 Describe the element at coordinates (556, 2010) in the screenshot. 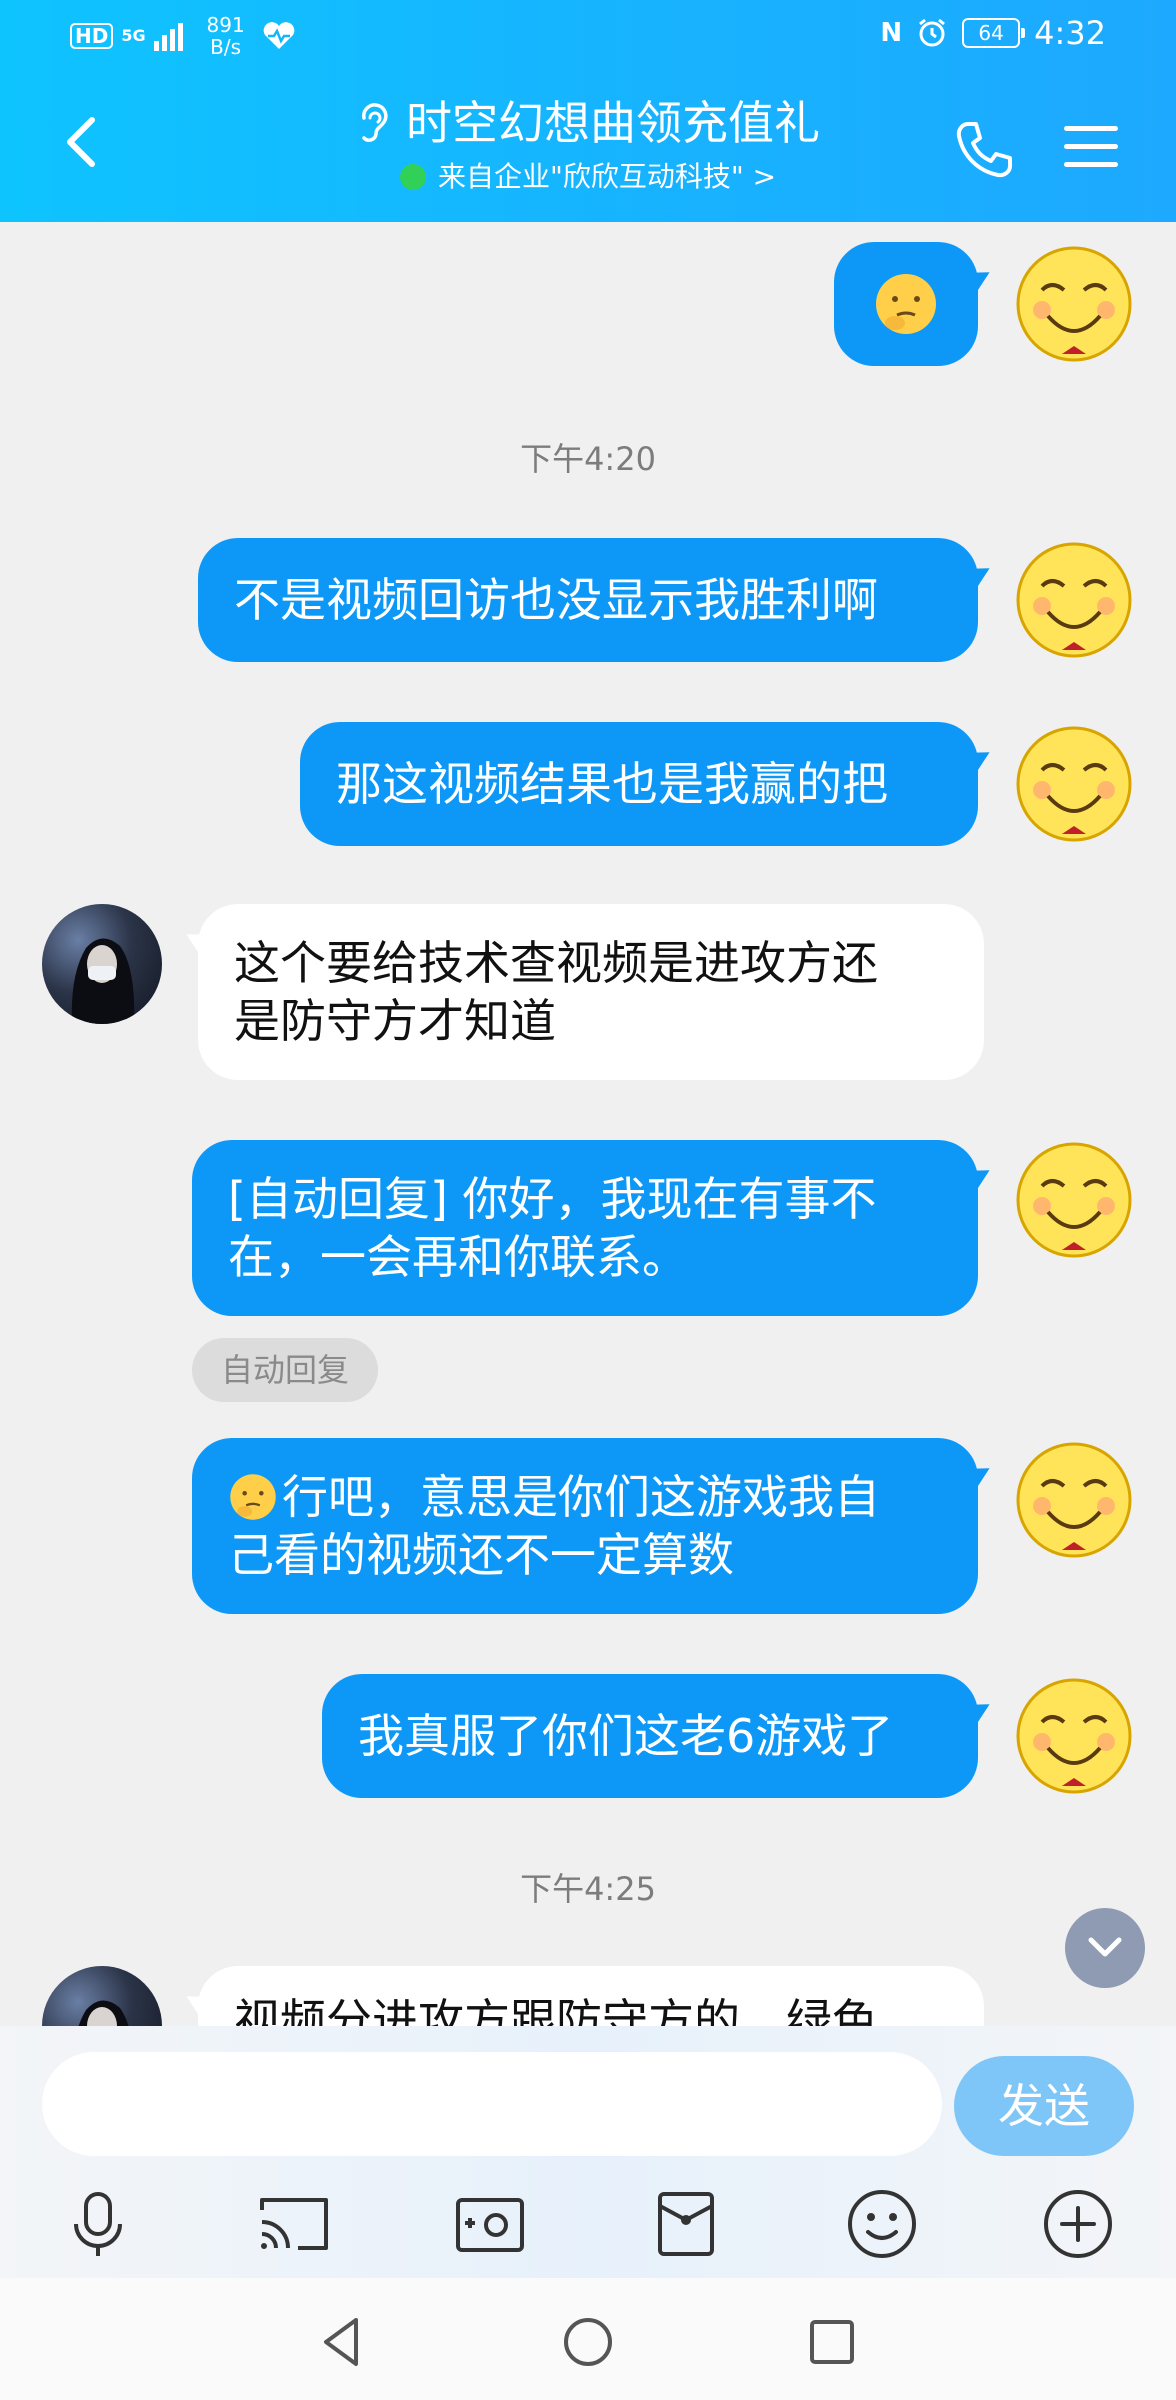

I see `message-text: 视频分进攻方跟防守方的，绿色` at that location.